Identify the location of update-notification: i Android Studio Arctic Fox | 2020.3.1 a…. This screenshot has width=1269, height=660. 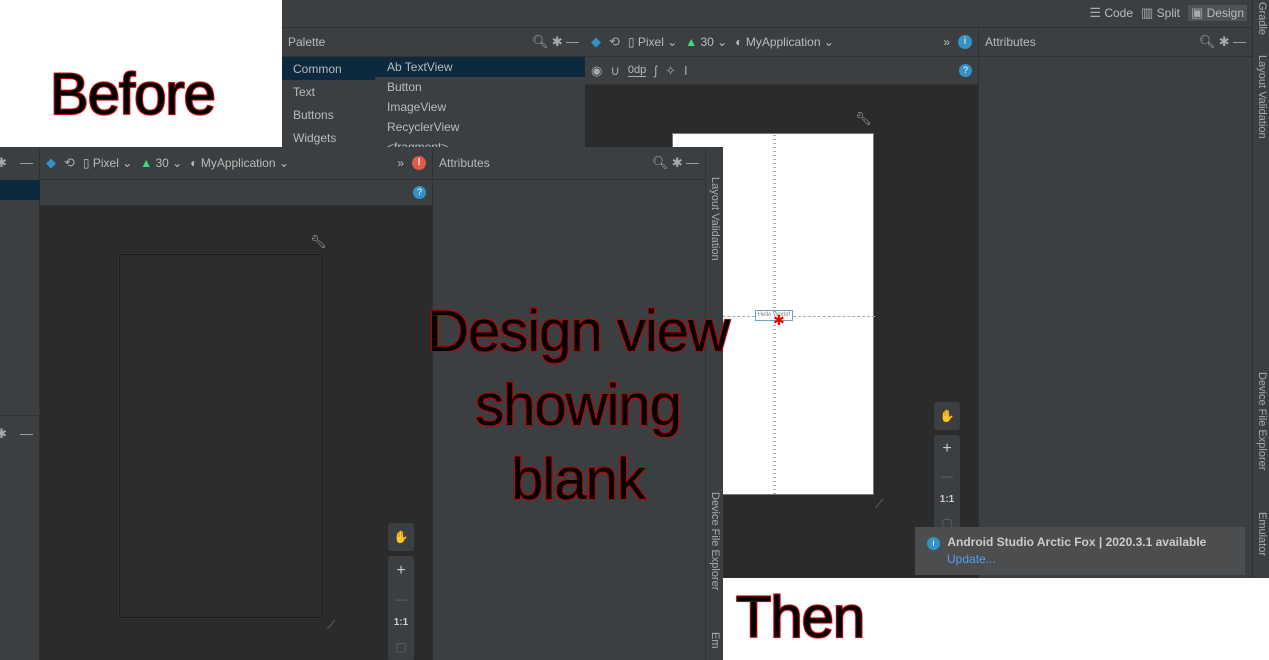
(1080, 551).